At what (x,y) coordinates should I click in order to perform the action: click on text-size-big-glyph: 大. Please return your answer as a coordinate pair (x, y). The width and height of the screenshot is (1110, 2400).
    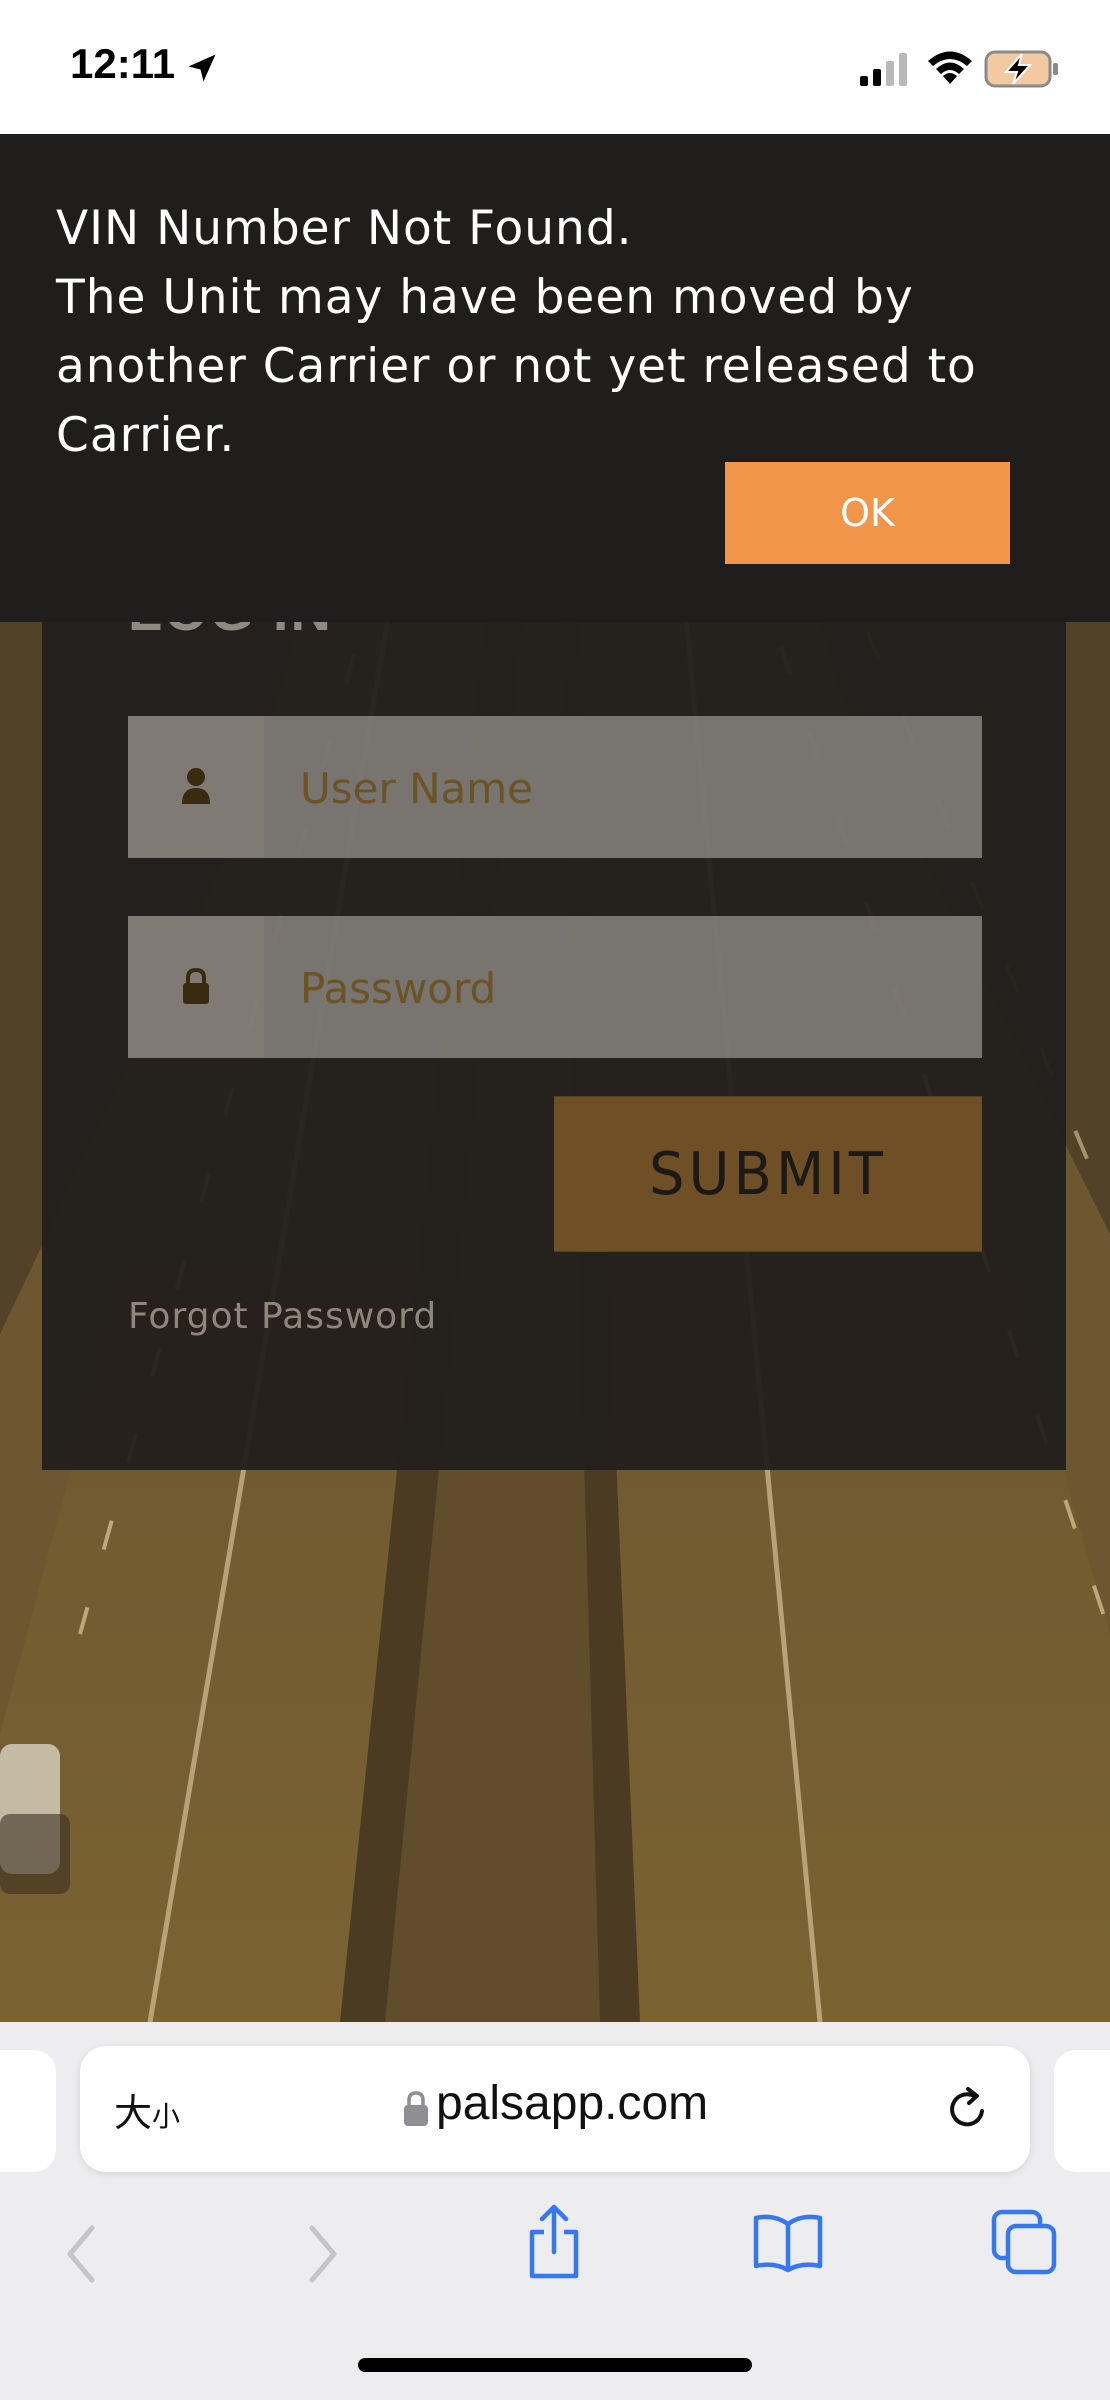
    Looking at the image, I should click on (133, 2113).